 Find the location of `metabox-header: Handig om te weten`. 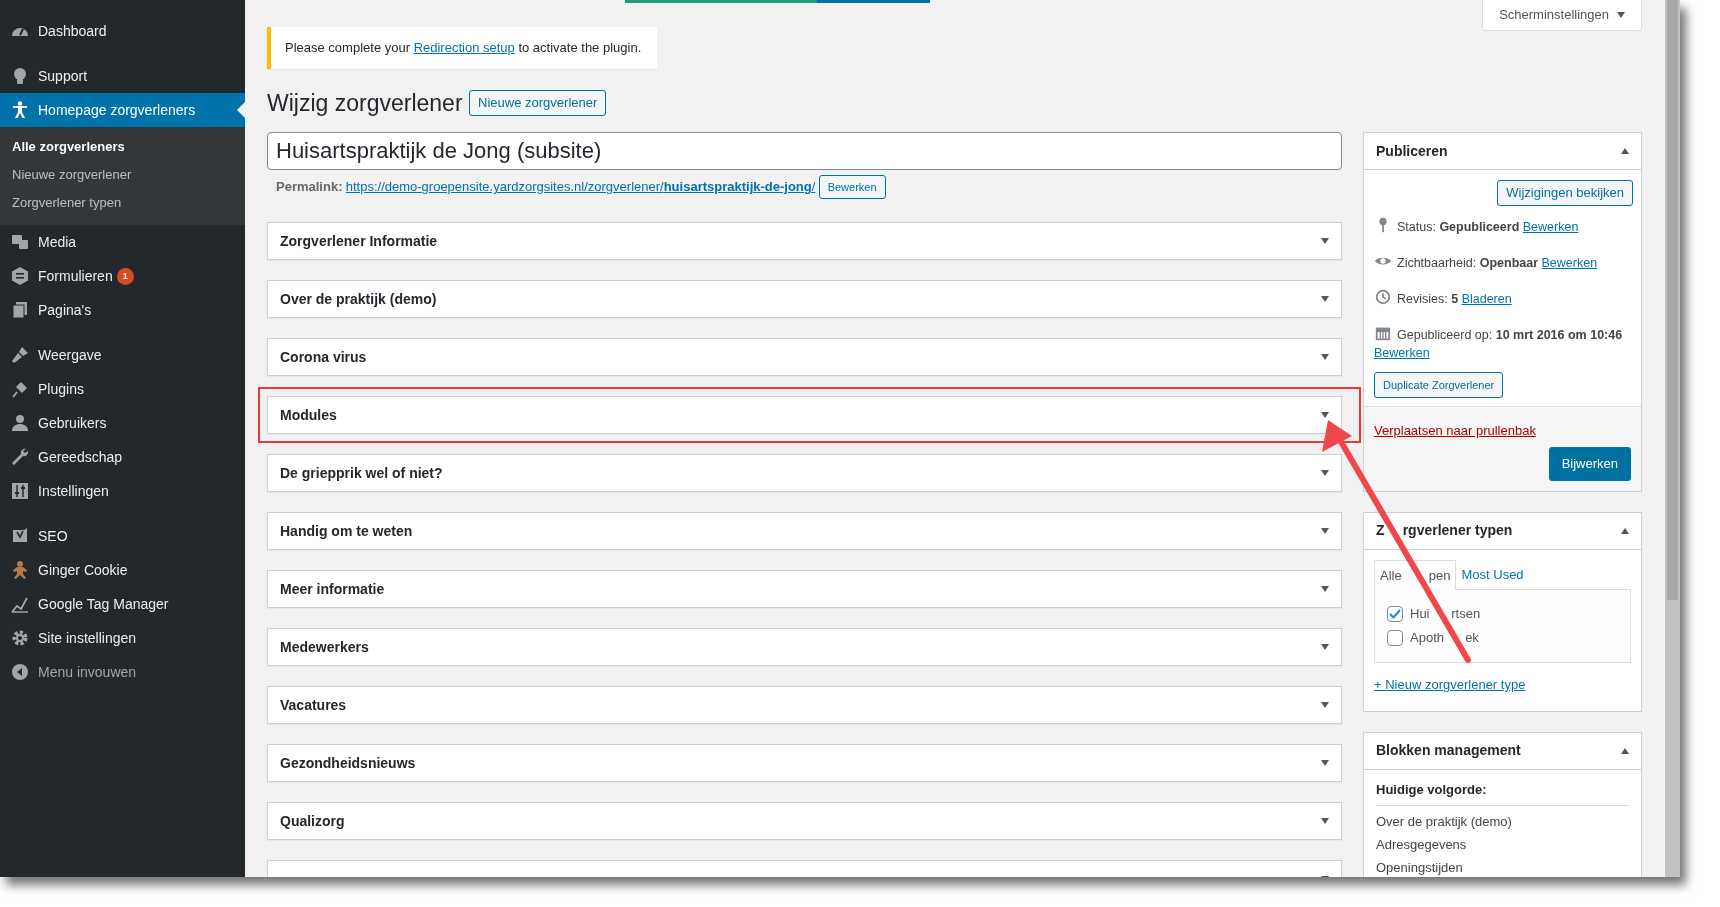

metabox-header: Handig om te weten is located at coordinates (804, 531).